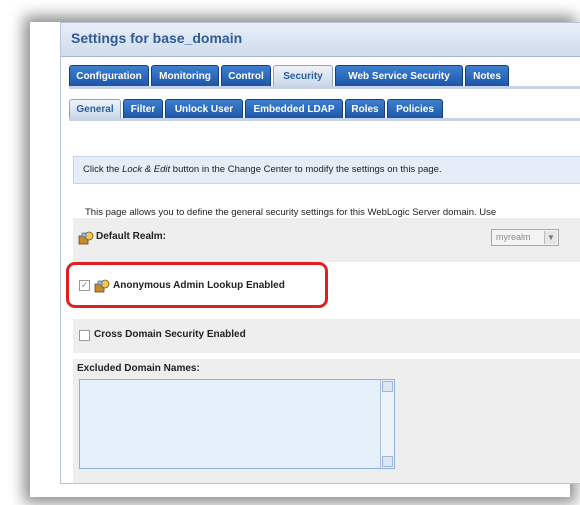  What do you see at coordinates (103, 169) in the screenshot?
I see `info-prefix: Click the` at bounding box center [103, 169].